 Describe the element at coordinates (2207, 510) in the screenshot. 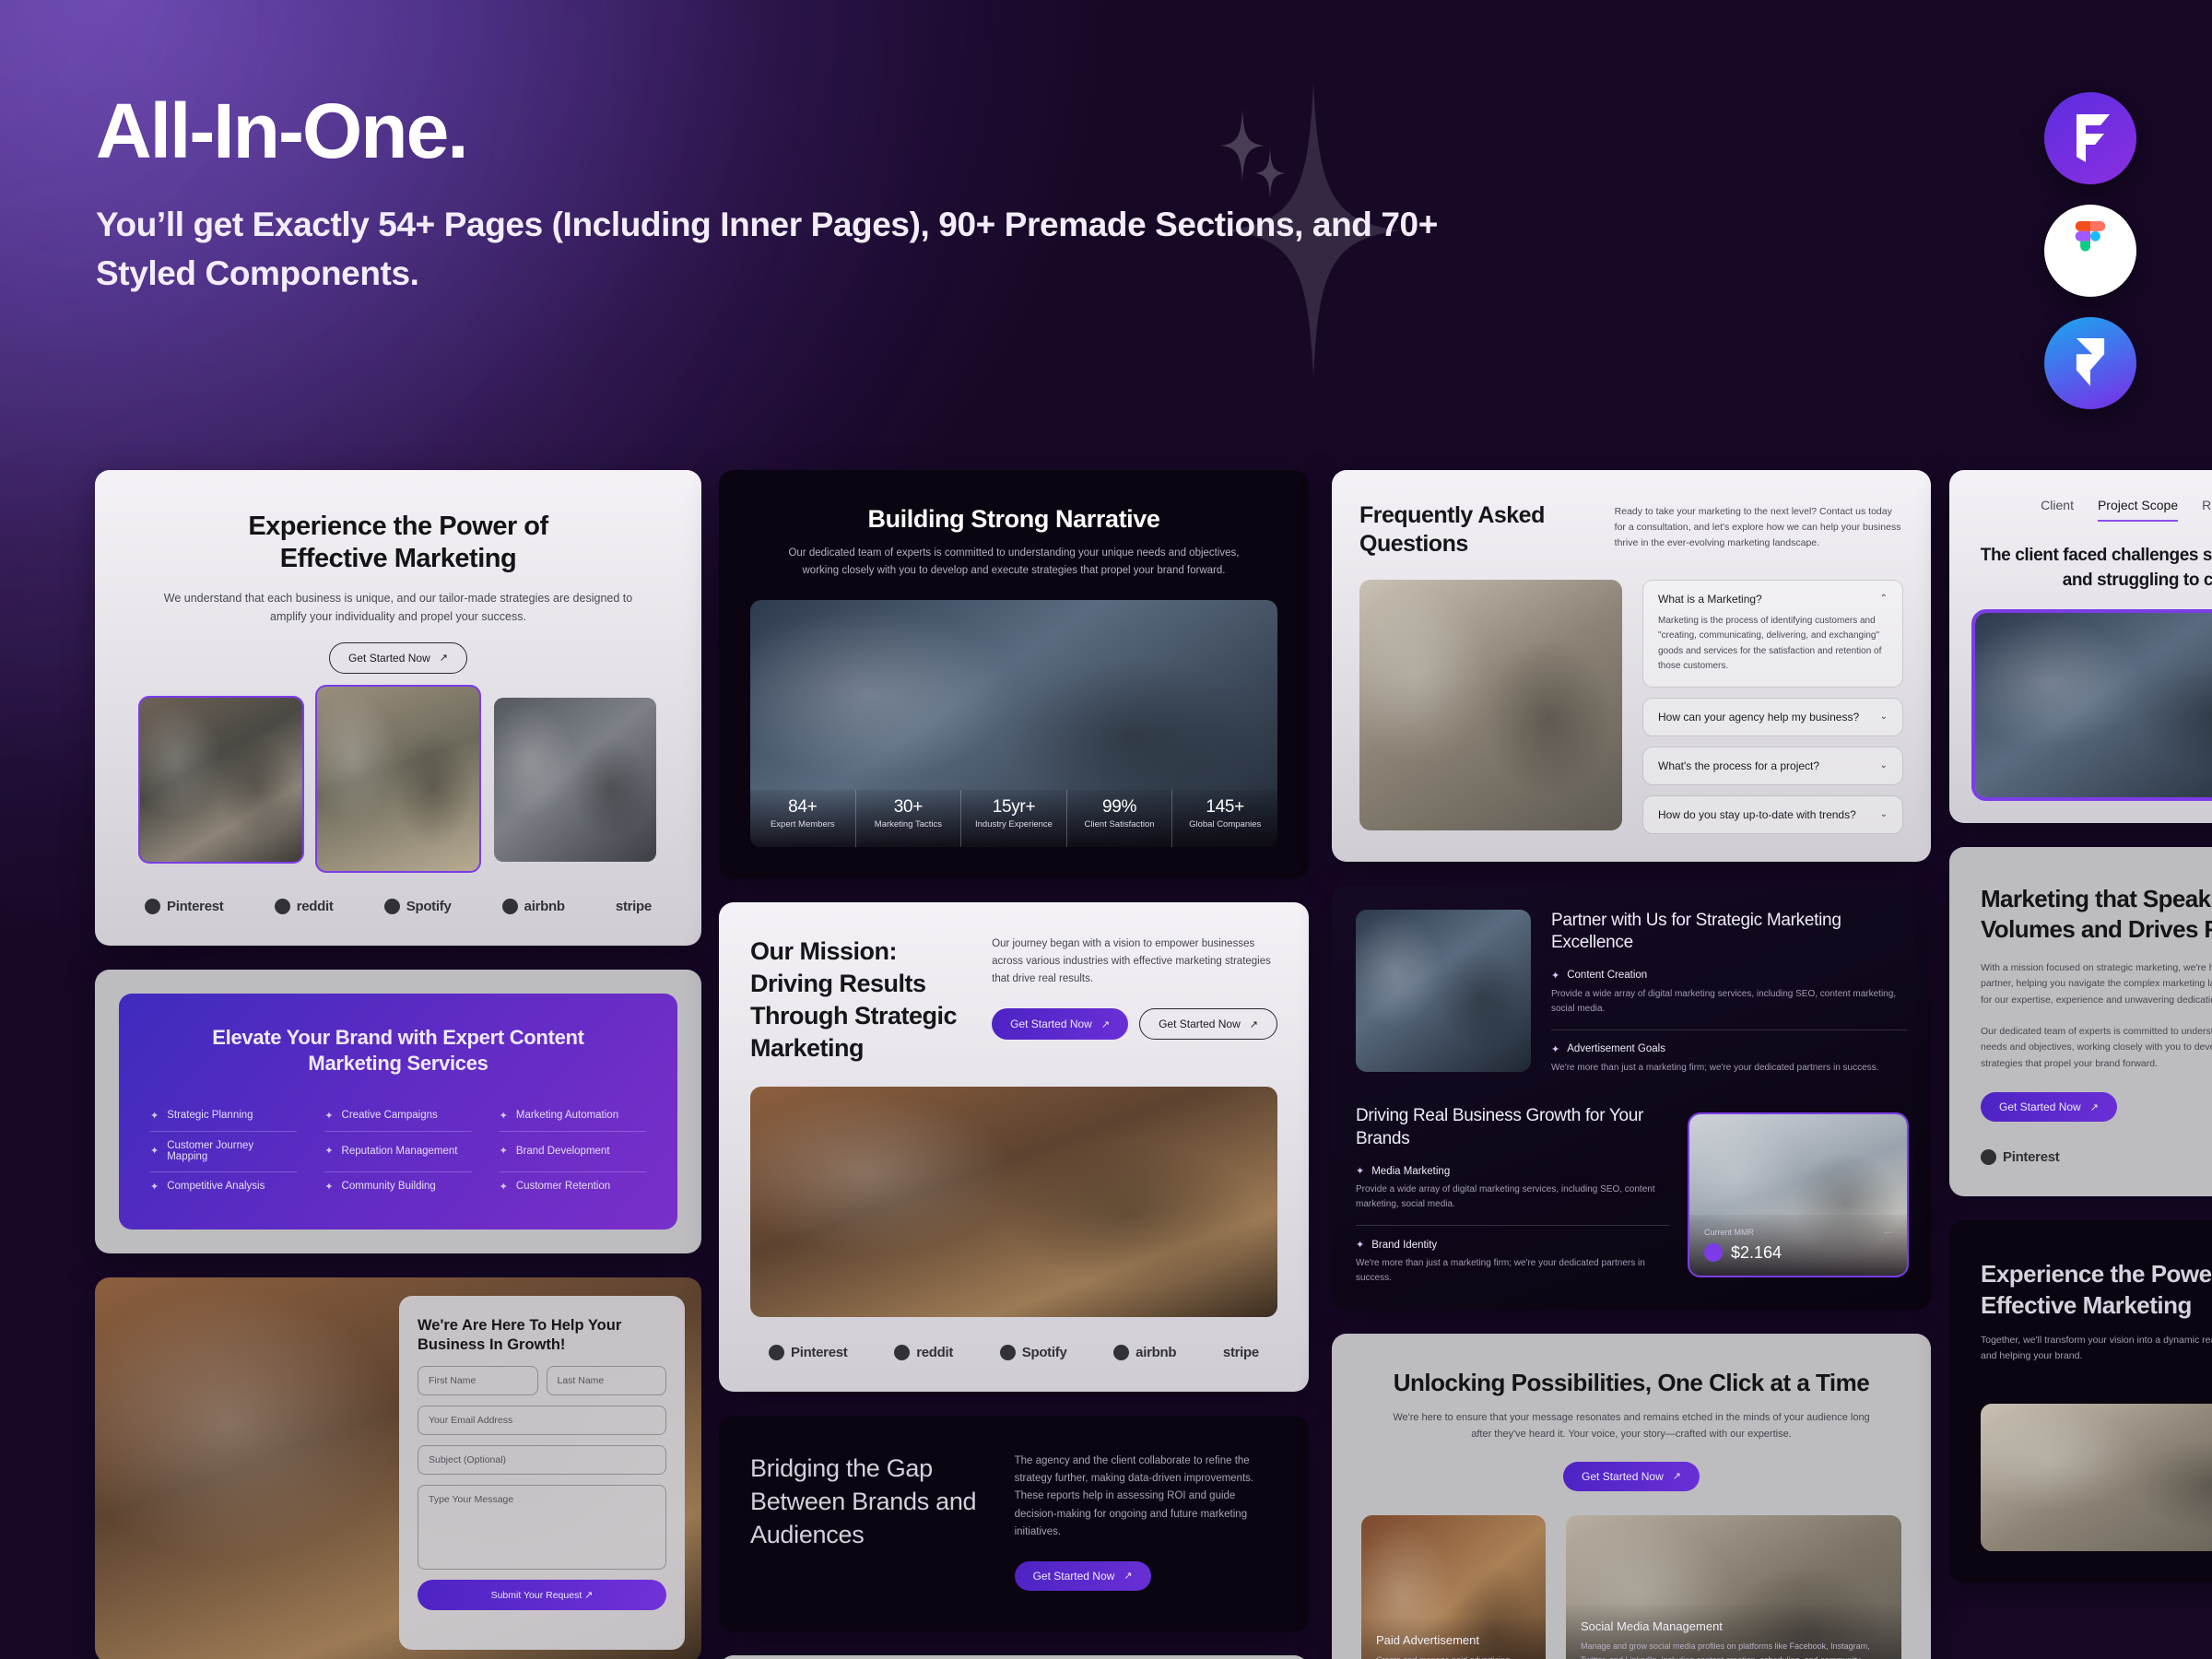

I see `tab-results: Results` at that location.